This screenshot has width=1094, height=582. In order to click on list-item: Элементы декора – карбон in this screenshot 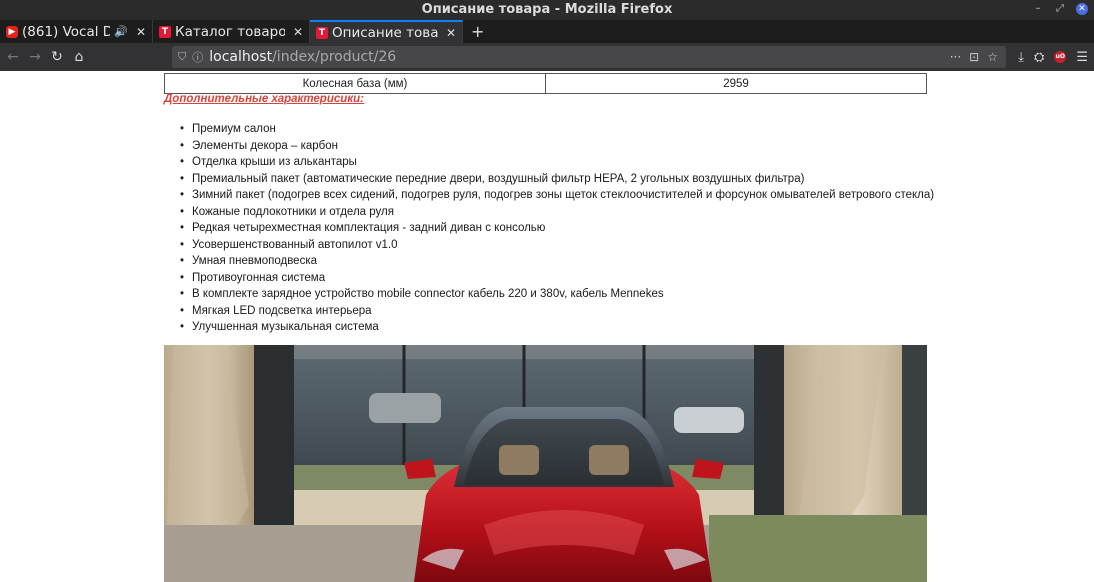, I will do `click(557, 146)`.